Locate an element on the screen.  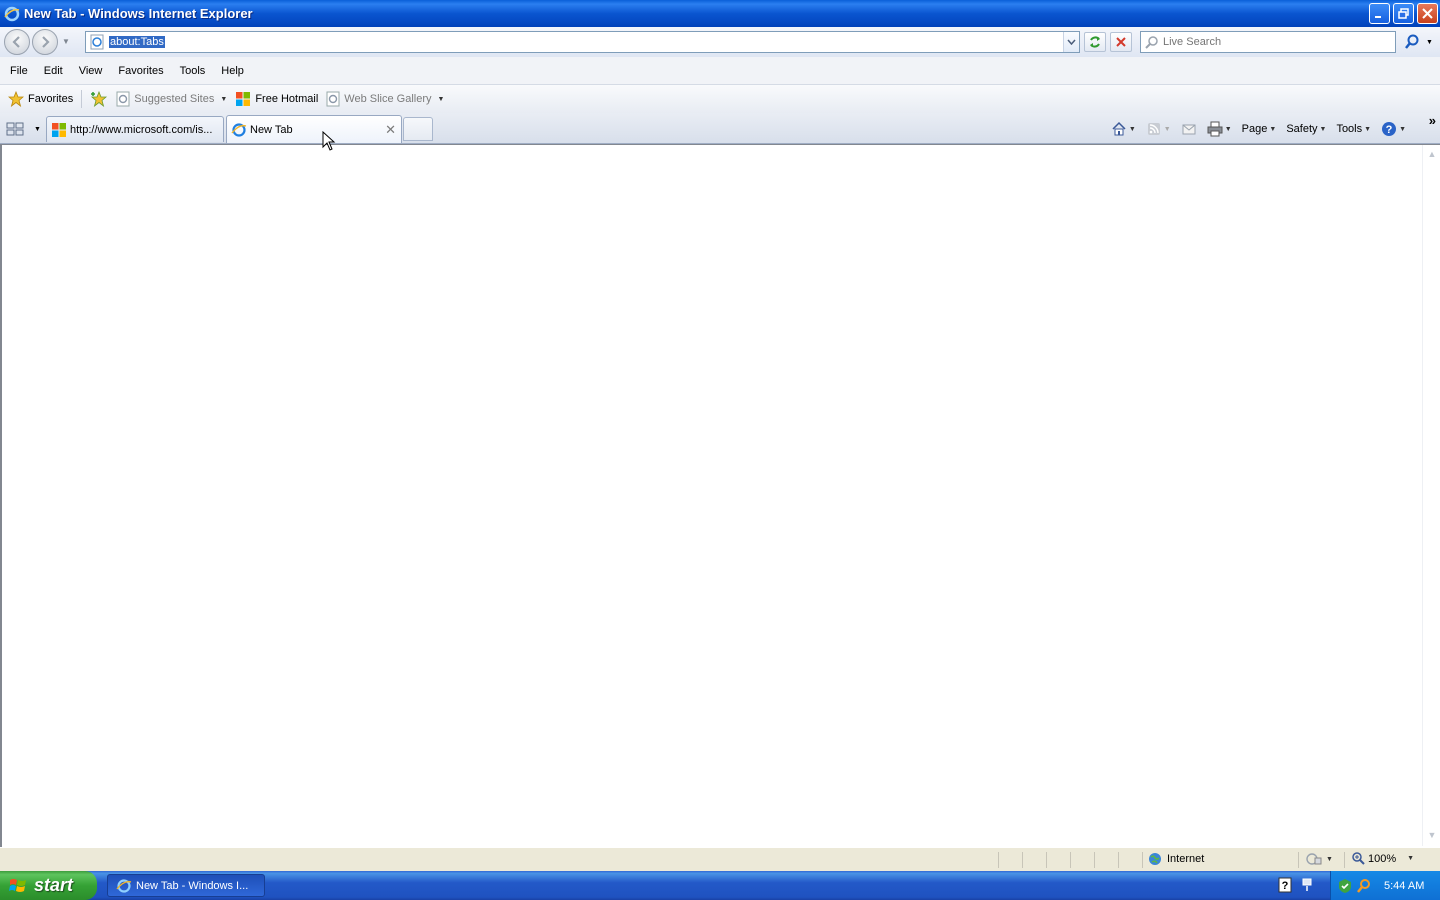
scroll-up-icon: ▲ is located at coordinates (1432, 155).